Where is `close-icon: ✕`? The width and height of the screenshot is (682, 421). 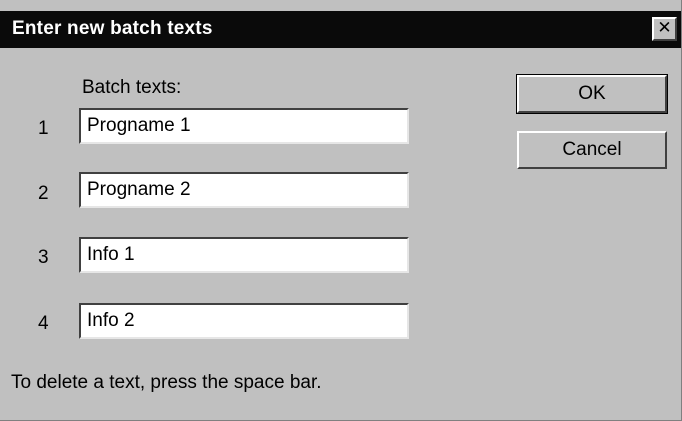
close-icon: ✕ is located at coordinates (664, 28).